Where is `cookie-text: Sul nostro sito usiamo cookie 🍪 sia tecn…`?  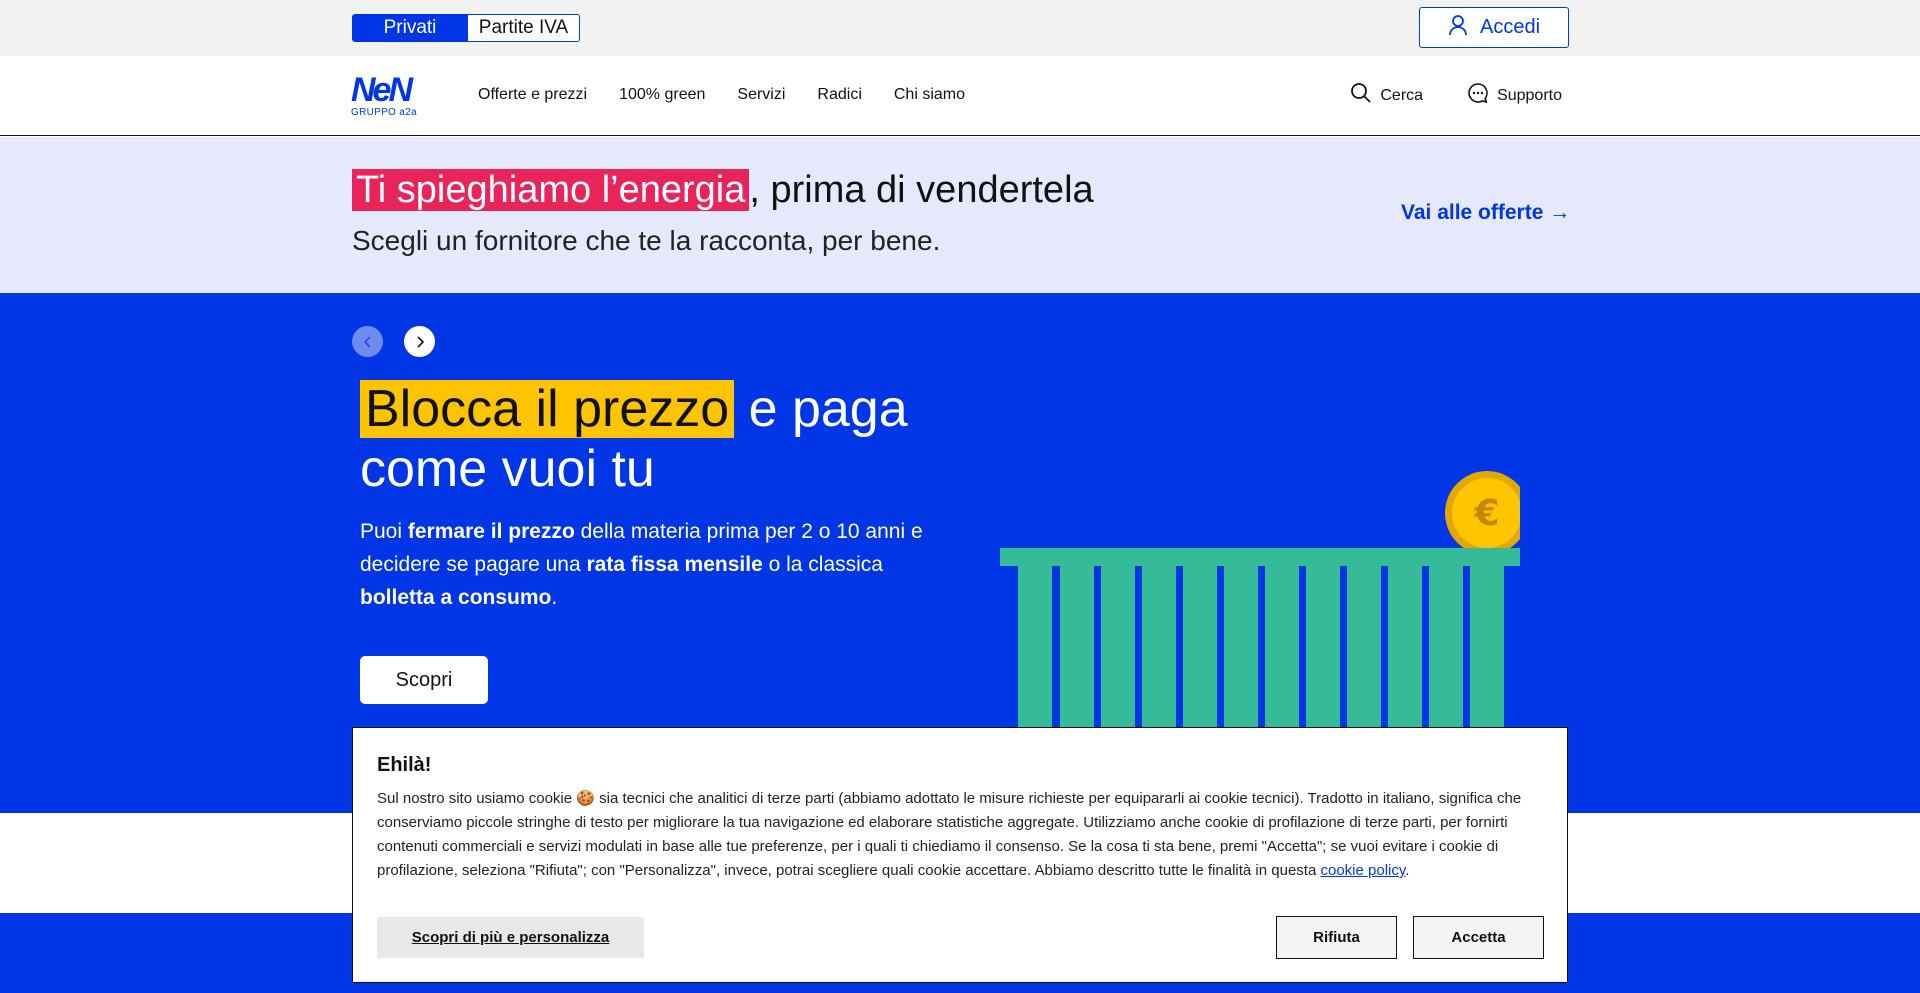
cookie-text: Sul nostro sito usiamo cookie 🍪 sia tecn… is located at coordinates (961, 835).